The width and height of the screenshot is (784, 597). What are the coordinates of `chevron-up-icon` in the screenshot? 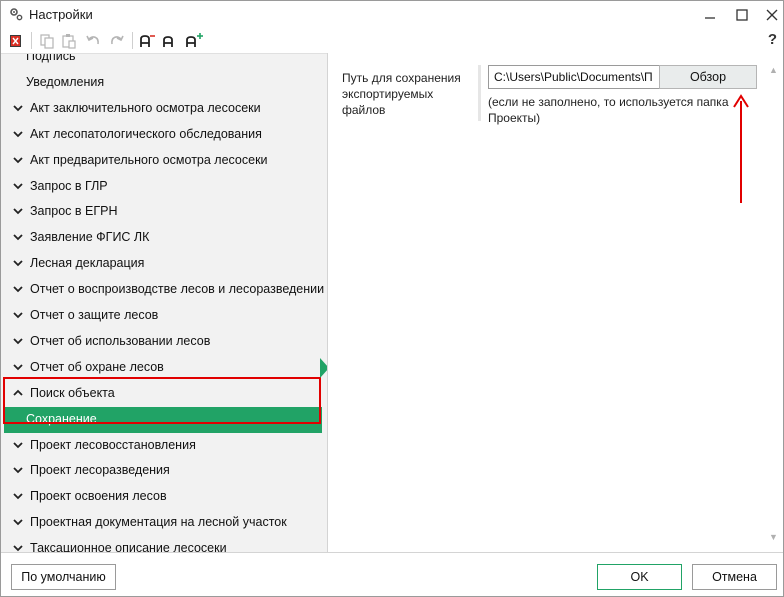 It's located at (18, 393).